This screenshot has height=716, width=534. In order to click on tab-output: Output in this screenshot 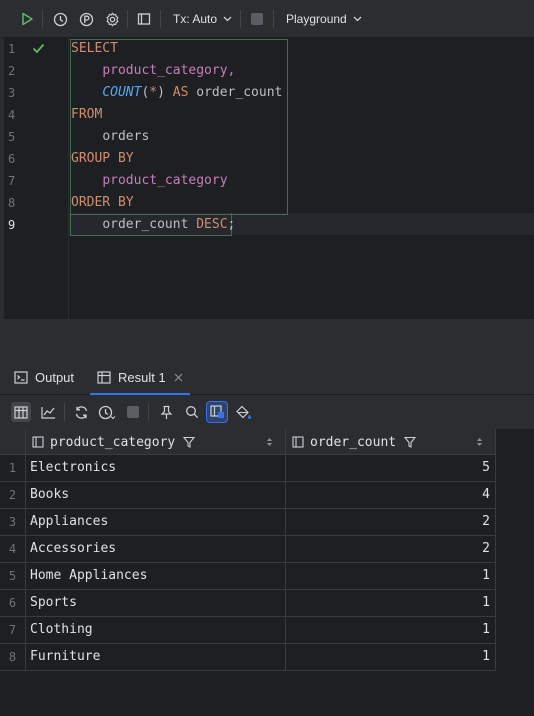, I will do `click(44, 377)`.